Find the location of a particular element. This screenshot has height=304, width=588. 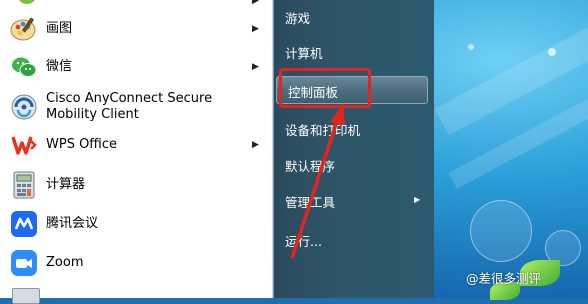

watermark-text: @差很多测评 is located at coordinates (504, 278).